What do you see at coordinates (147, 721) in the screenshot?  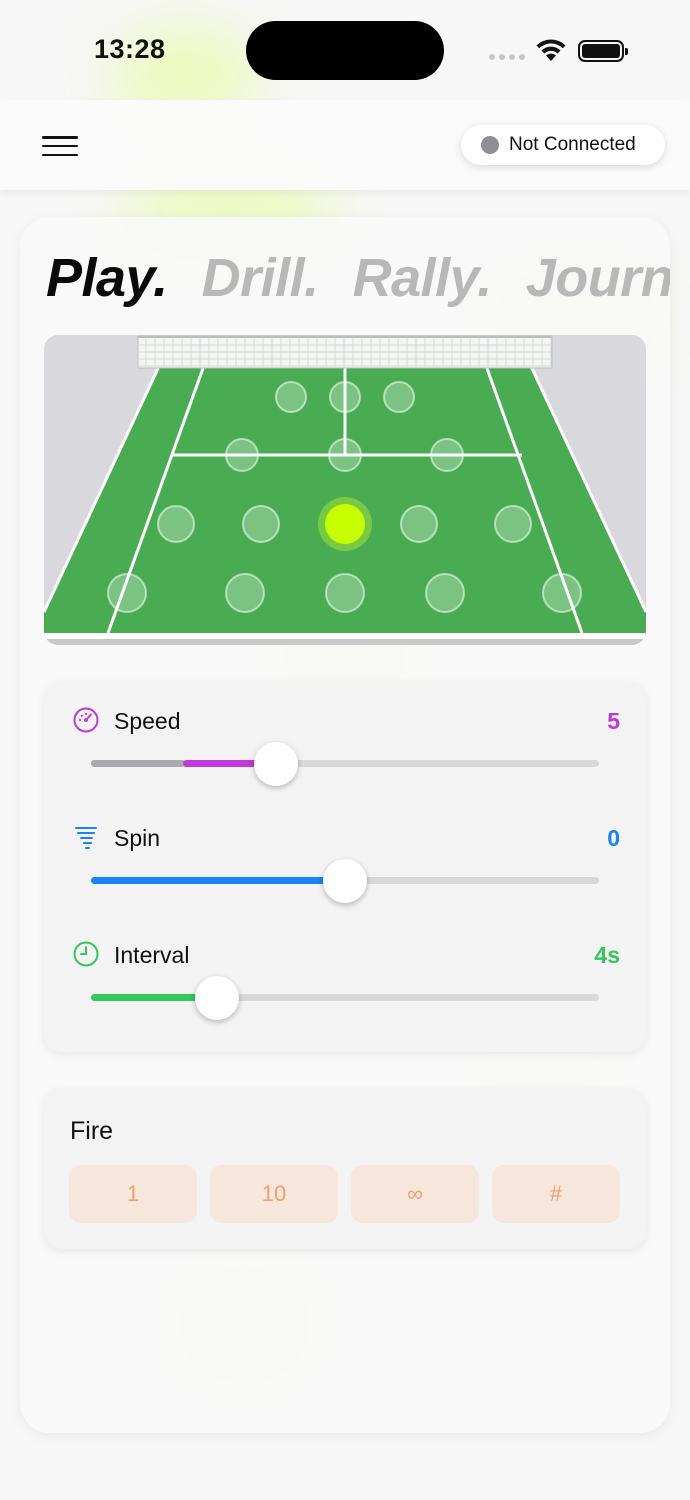 I see `speed-label: Speed` at bounding box center [147, 721].